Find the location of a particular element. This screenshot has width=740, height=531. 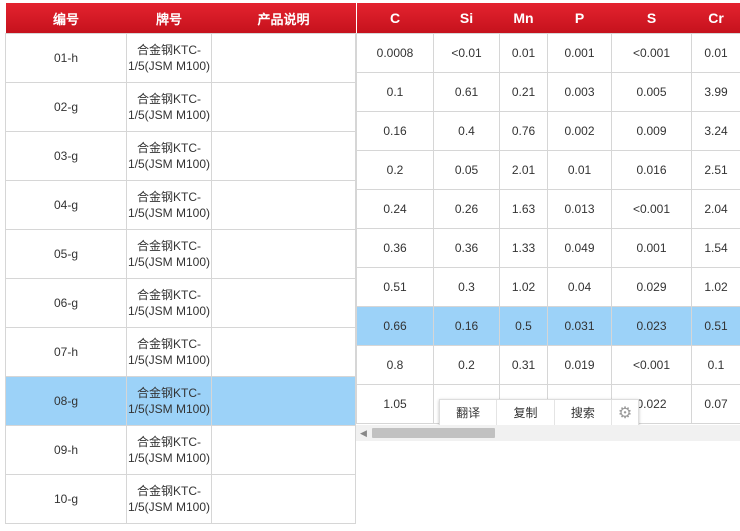

cell-p: 0.049 is located at coordinates (579, 248).